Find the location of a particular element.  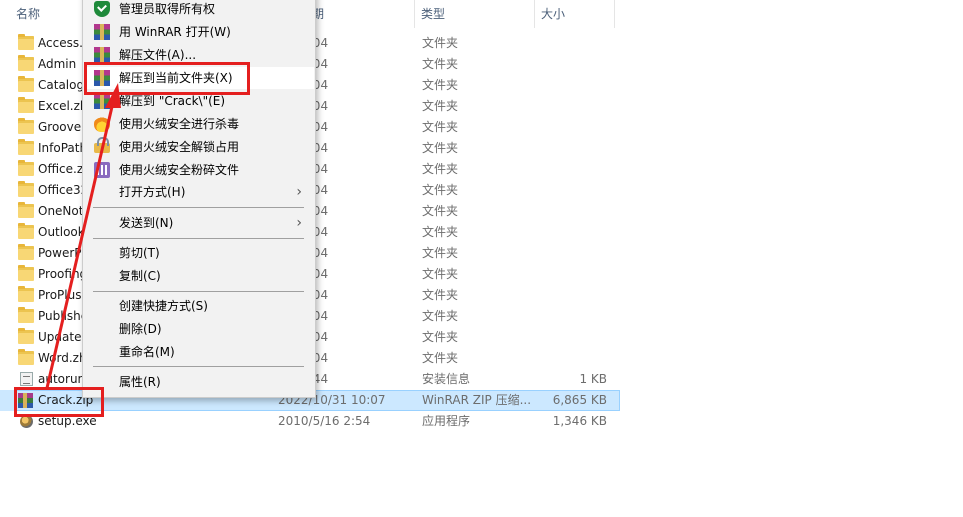

menu-item-huorong-shred: 使用火绒安全粉碎文件 is located at coordinates (199, 170).